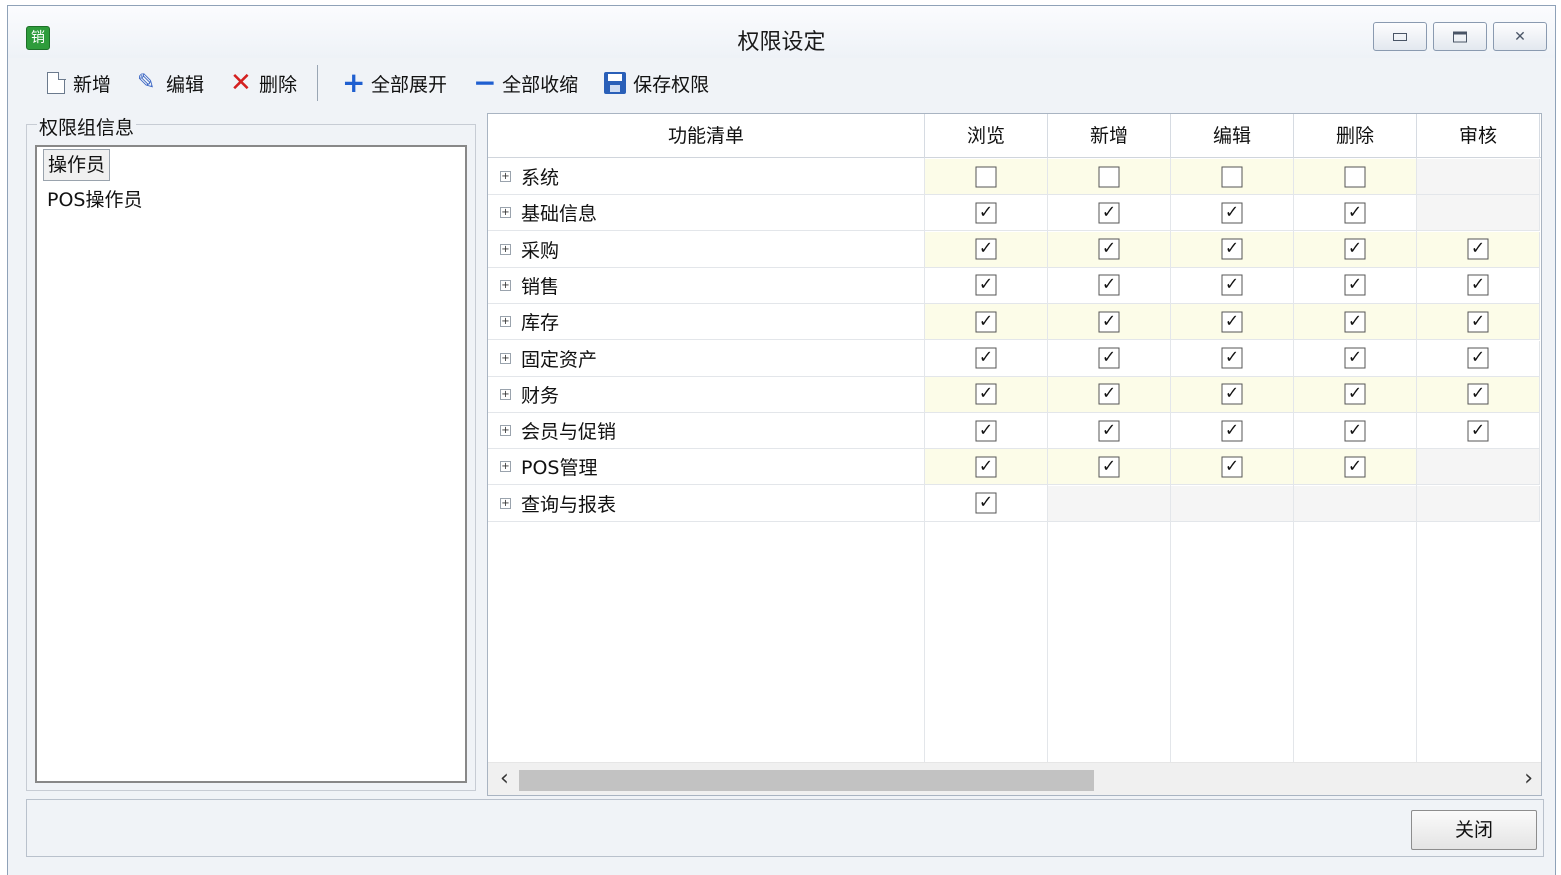 The image size is (1561, 875). What do you see at coordinates (525, 83) in the screenshot?
I see `collapse-all-button: − 全部收缩` at bounding box center [525, 83].